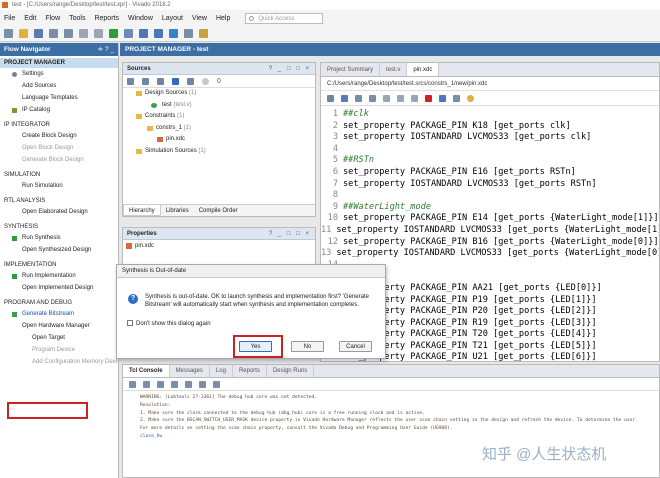  Describe the element at coordinates (106, 49) in the screenshot. I see `flow-navigator-controls: ≑ ? _` at that location.